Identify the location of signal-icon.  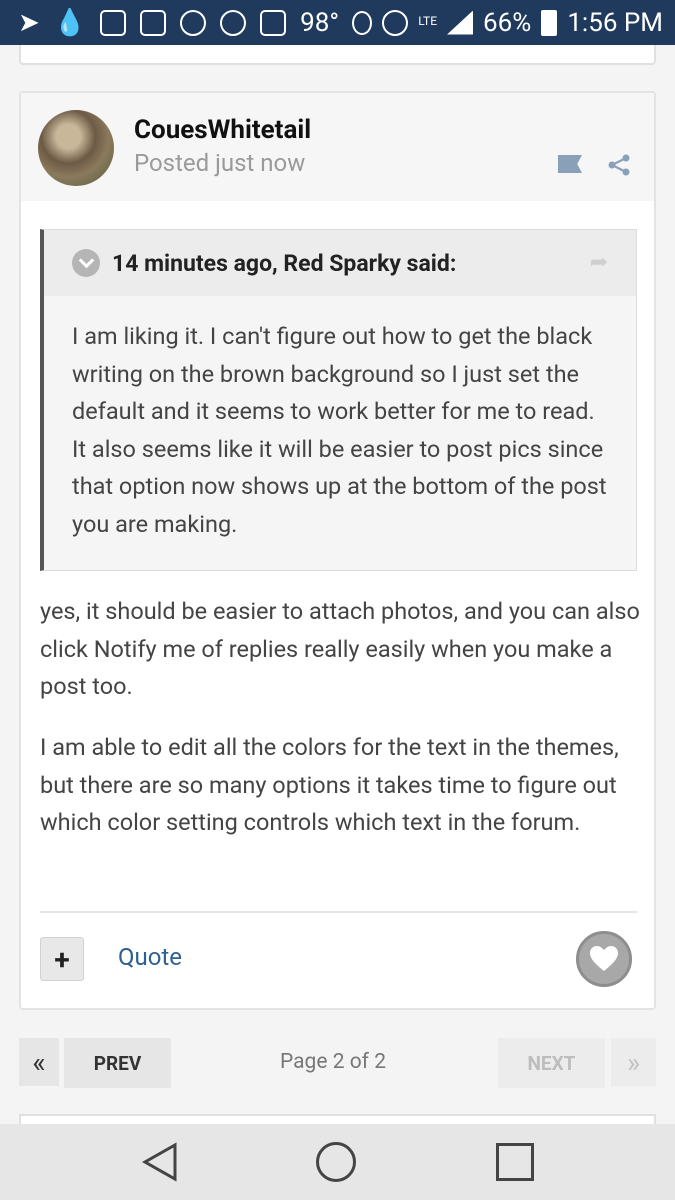
(460, 22).